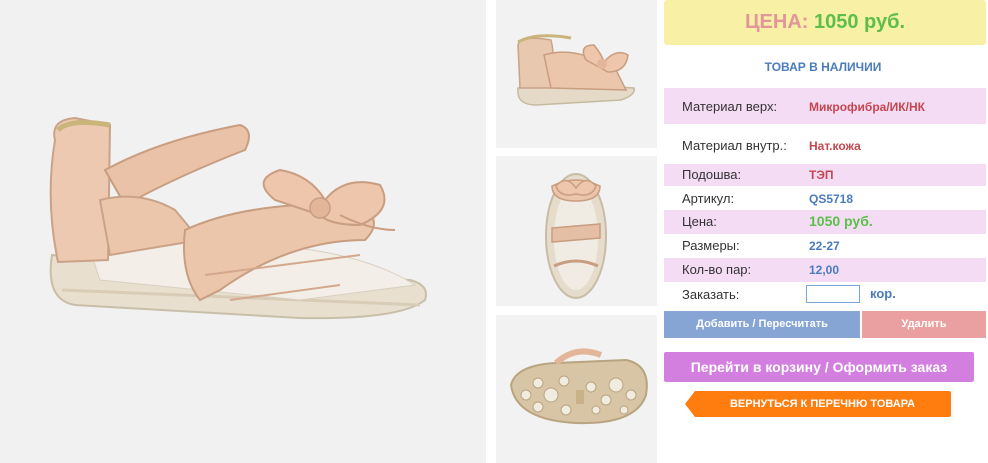 The width and height of the screenshot is (988, 463). What do you see at coordinates (821, 175) in the screenshot?
I see `spec-value: ТЭП` at bounding box center [821, 175].